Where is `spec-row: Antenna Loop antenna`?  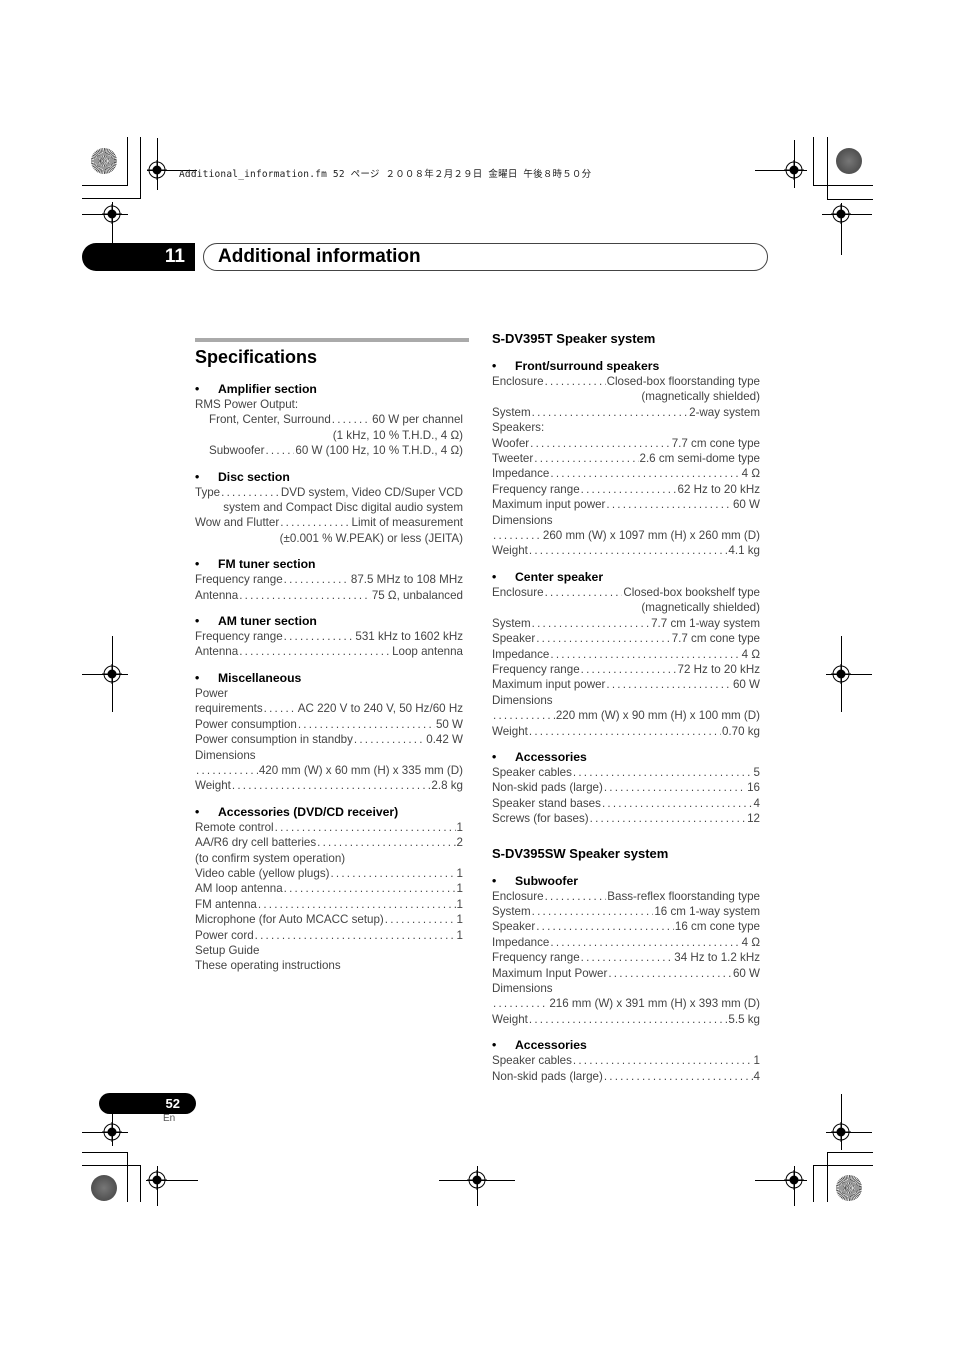 spec-row: Antenna Loop antenna is located at coordinates (329, 651).